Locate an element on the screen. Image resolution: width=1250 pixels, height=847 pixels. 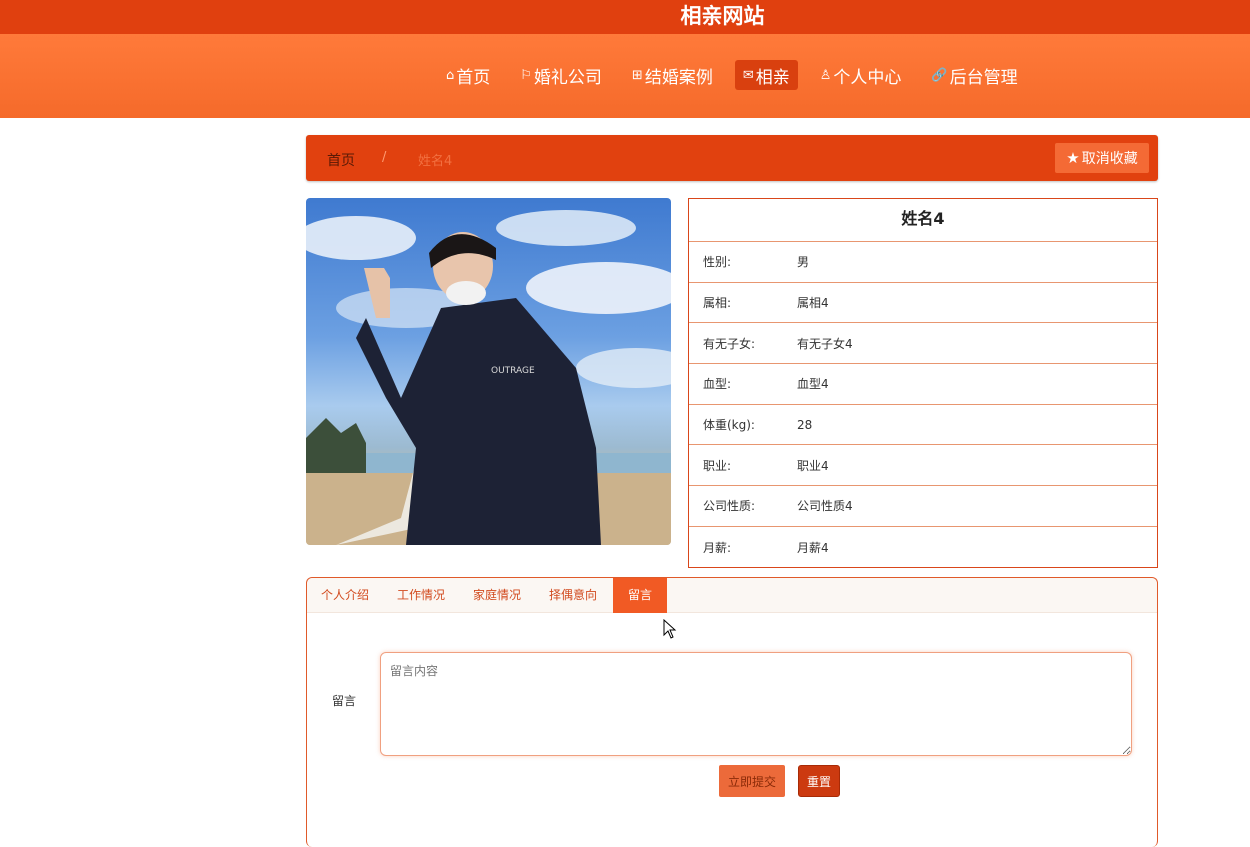
tab-introduction: 个人介绍 is located at coordinates (345, 595).